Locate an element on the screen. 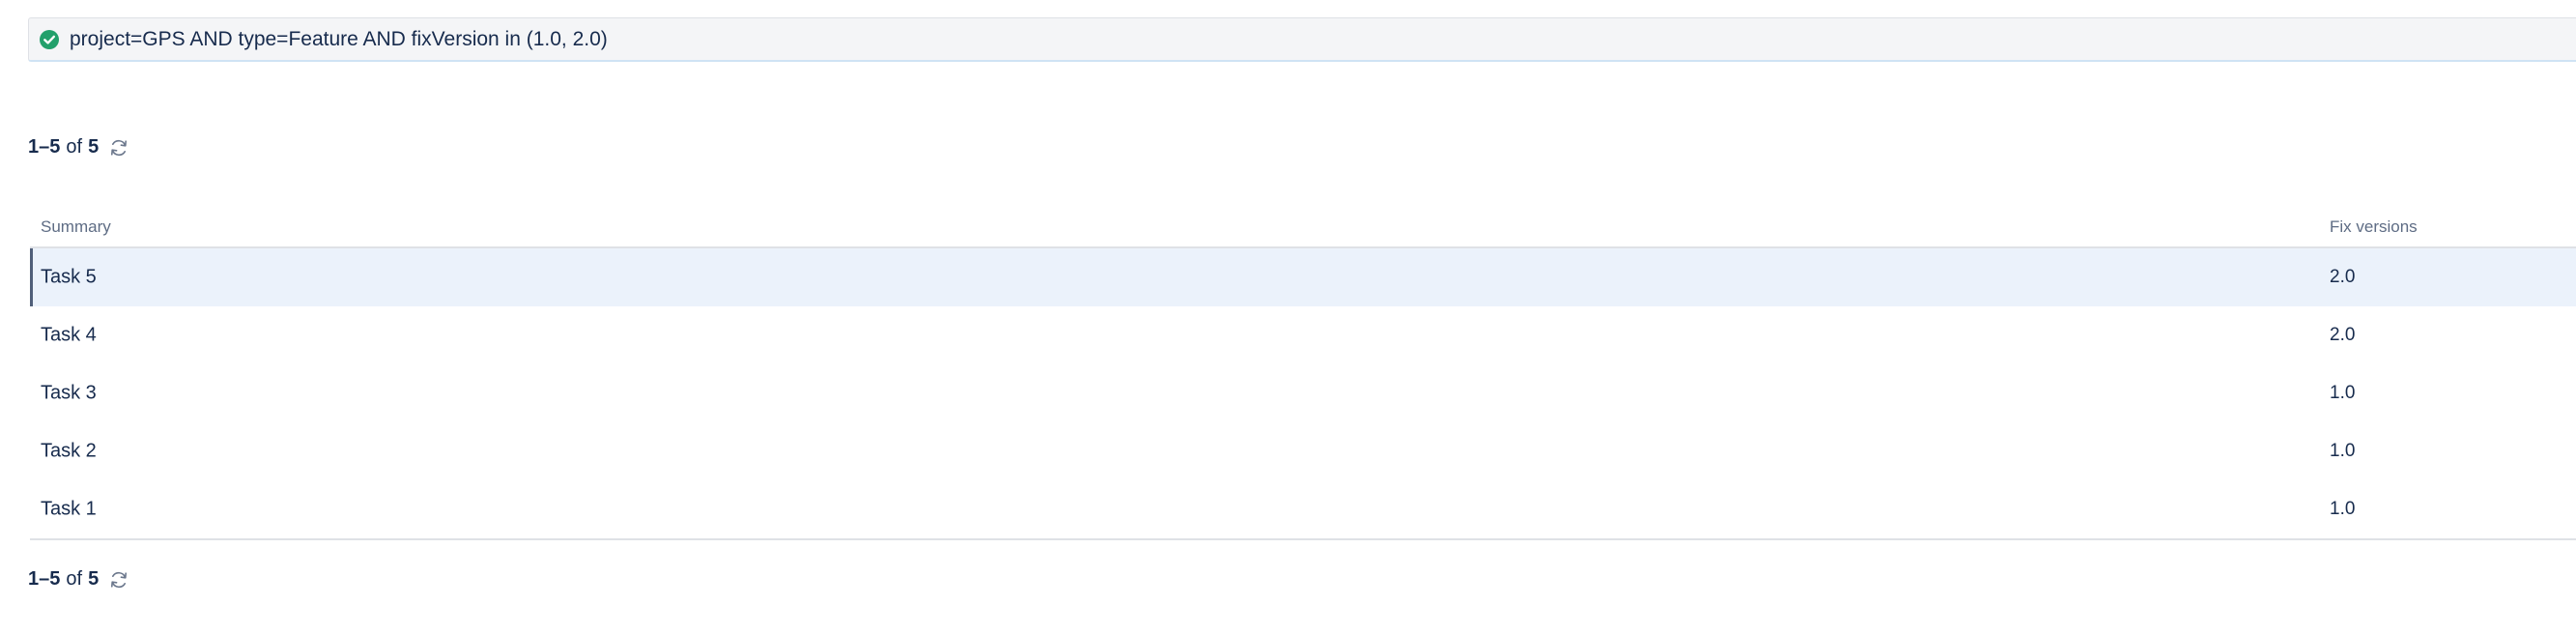  table-row: Task 2 1.0 is located at coordinates (1303, 451).